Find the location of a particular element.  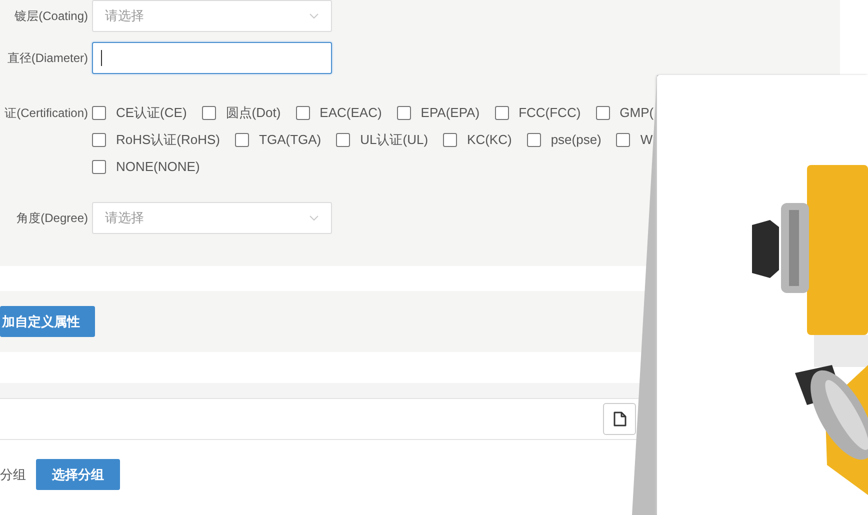

checkbox-label: TGA(TGA) is located at coordinates (290, 139).